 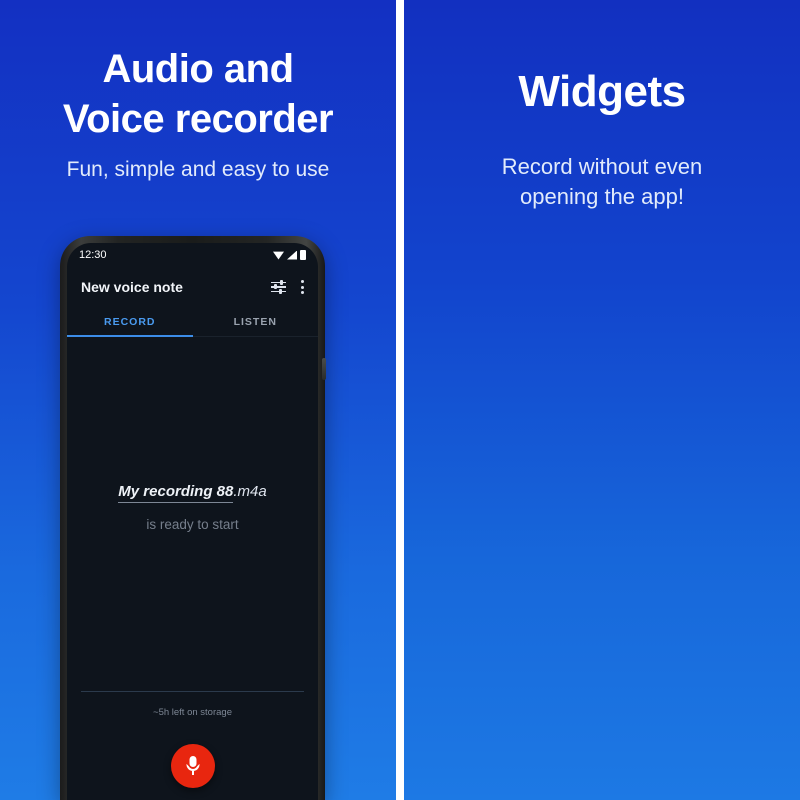 I want to click on panel-divider, so click(x=400, y=400).